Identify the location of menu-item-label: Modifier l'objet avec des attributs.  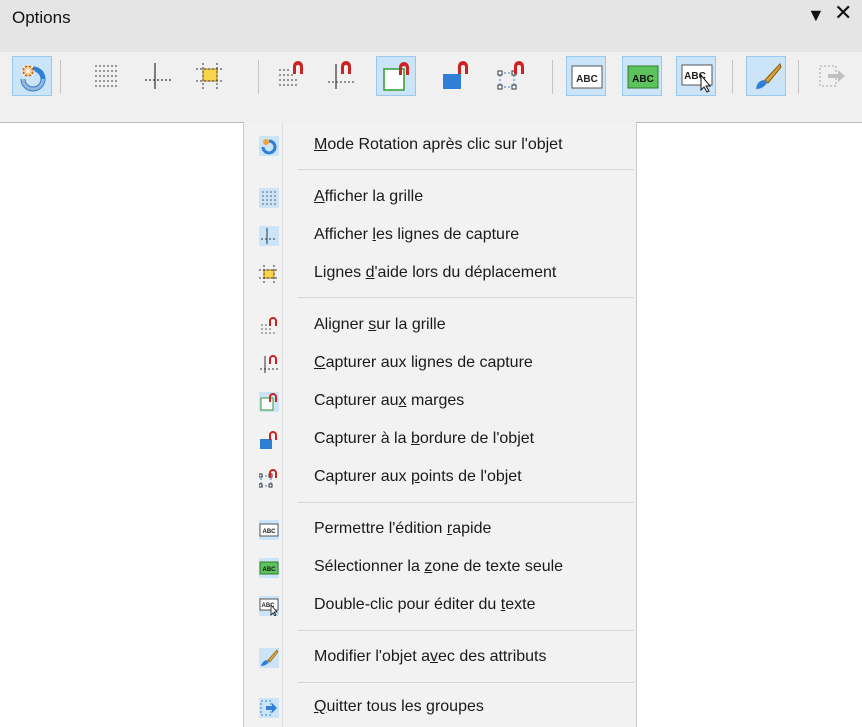
(430, 656).